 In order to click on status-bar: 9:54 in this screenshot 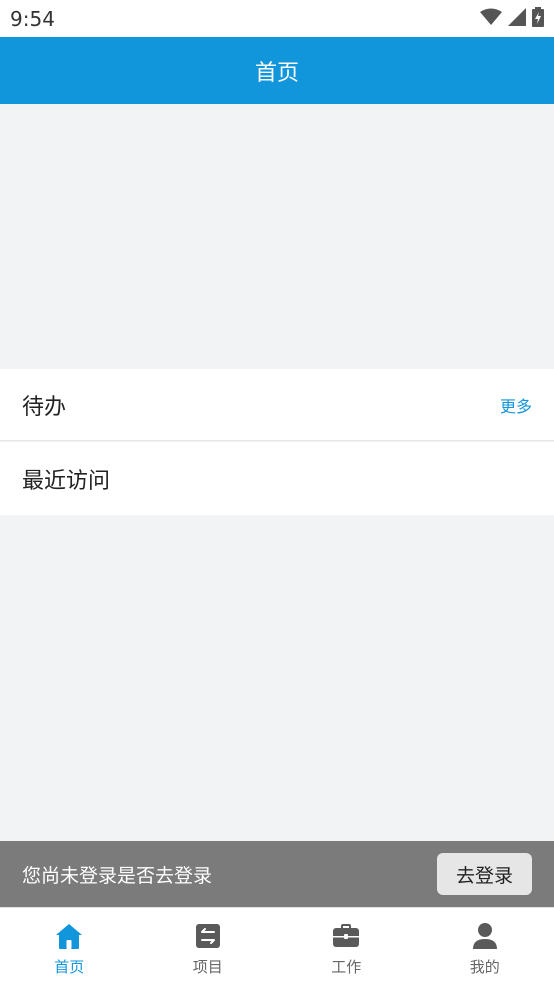, I will do `click(277, 18)`.